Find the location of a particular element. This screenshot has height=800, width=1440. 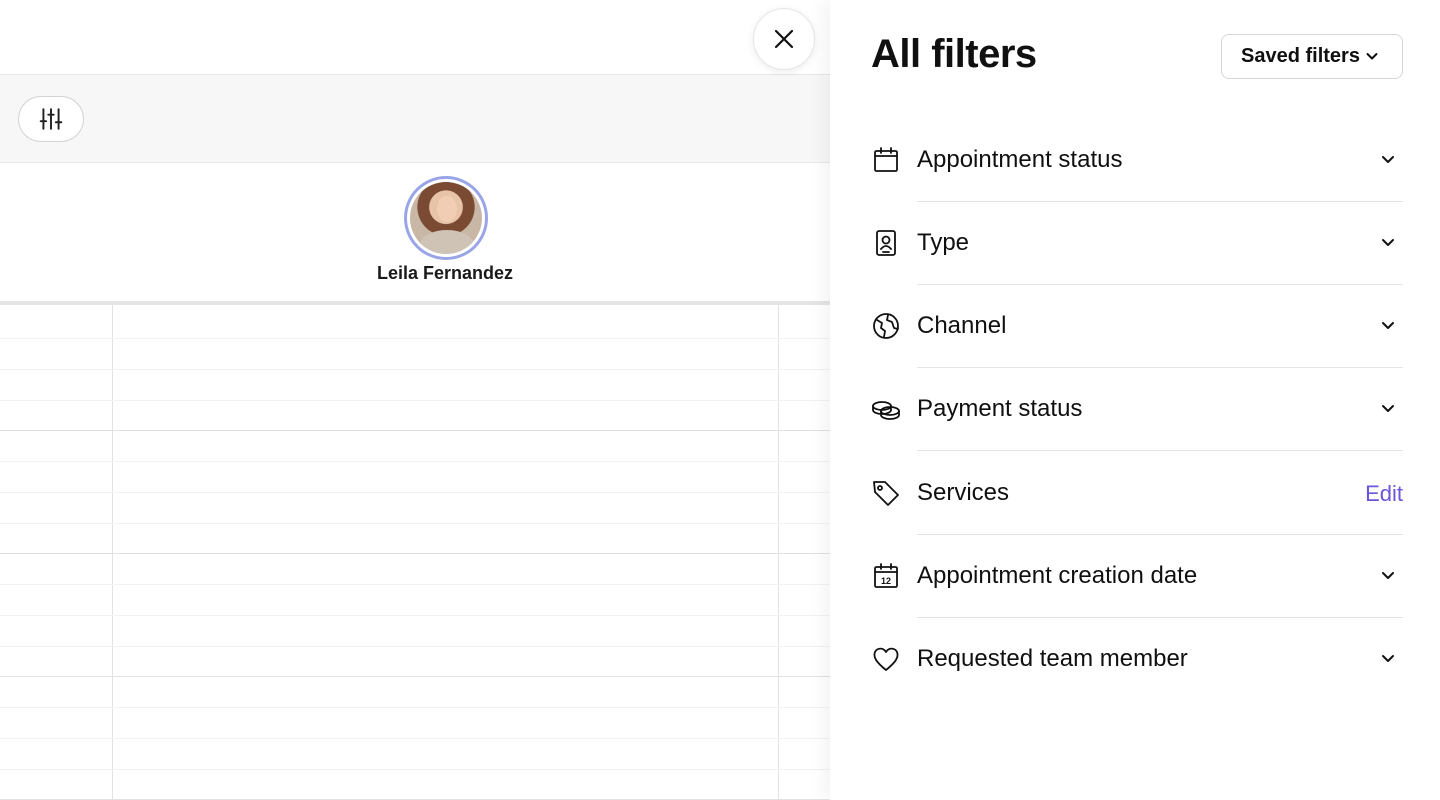

filter-appointment-creation-date: 12 Appointment creation date is located at coordinates (1135, 576).